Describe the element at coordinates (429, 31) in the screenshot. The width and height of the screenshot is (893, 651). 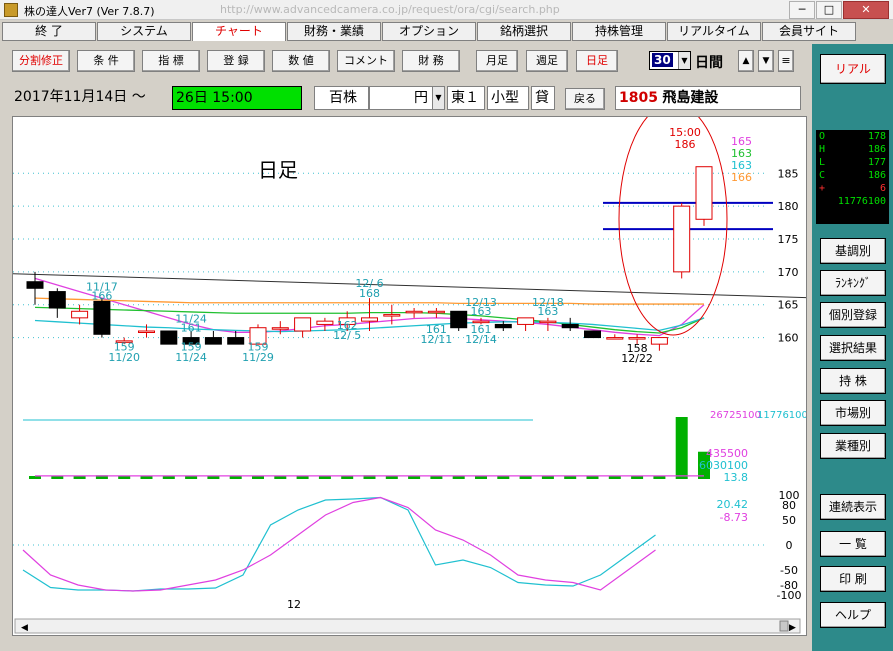
I see `menu-option: オプション` at that location.